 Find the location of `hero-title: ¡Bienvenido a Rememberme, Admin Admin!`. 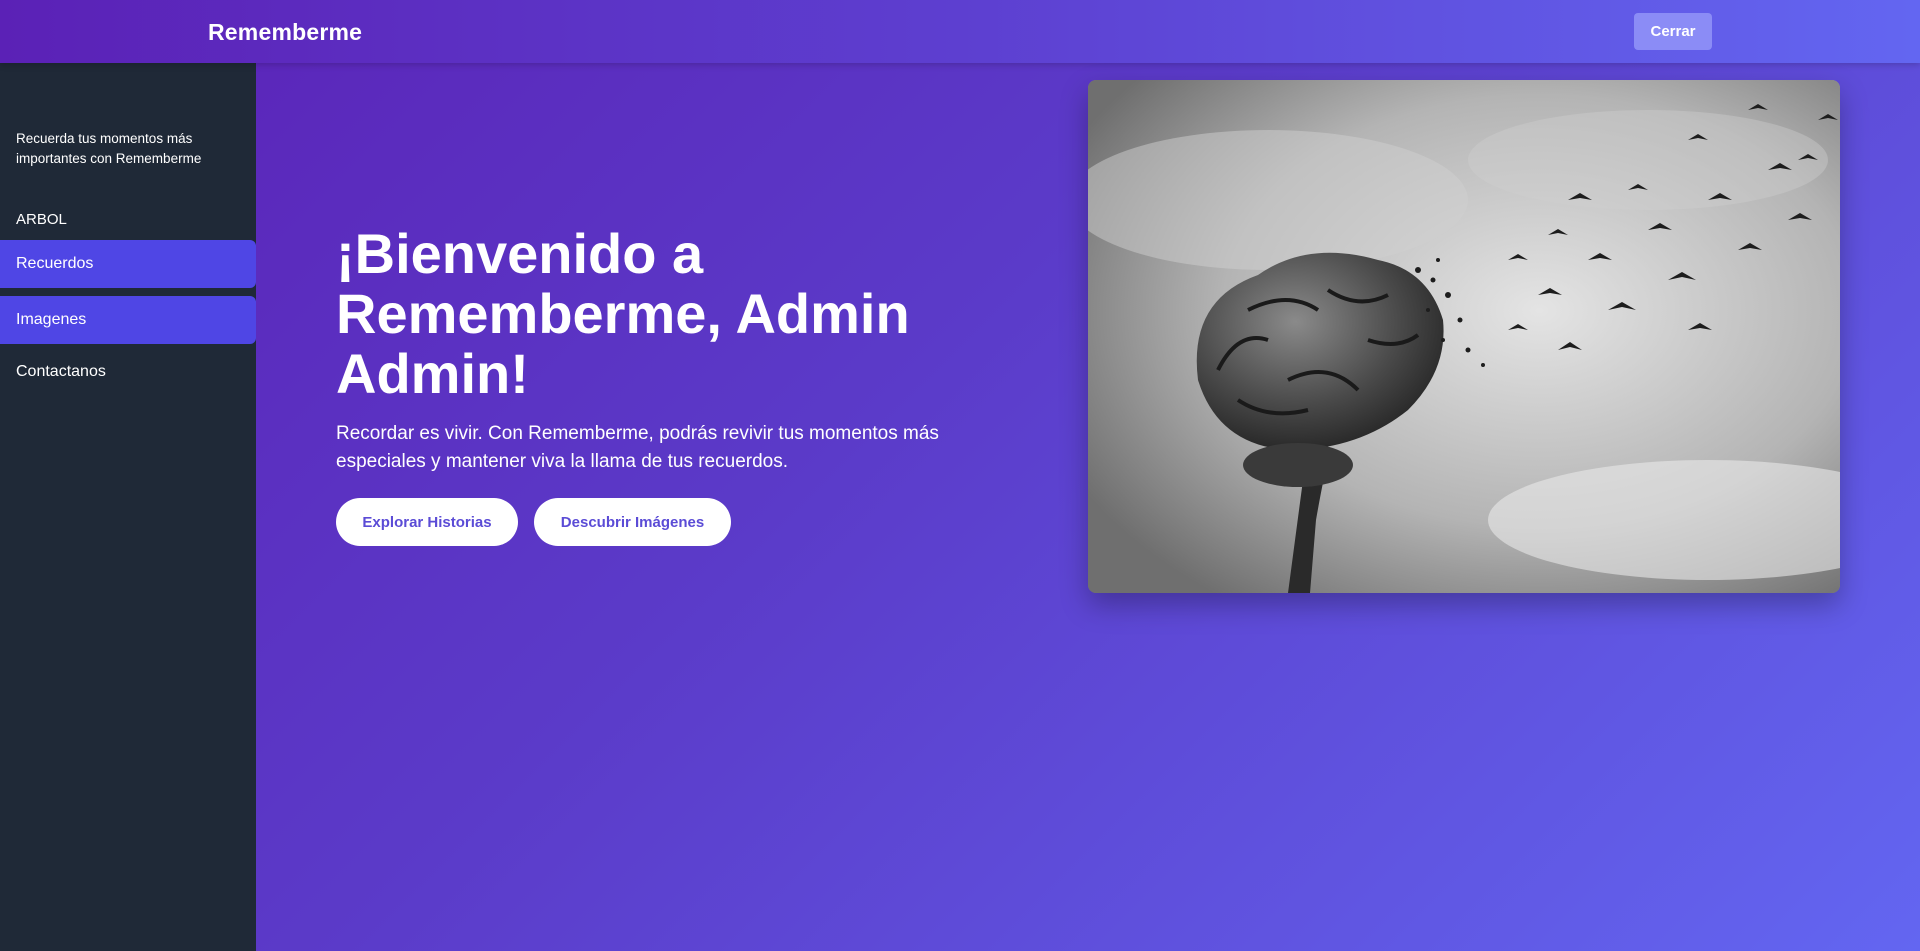

hero-title: ¡Bienvenido a Rememberme, Admin Admin! is located at coordinates (623, 313).